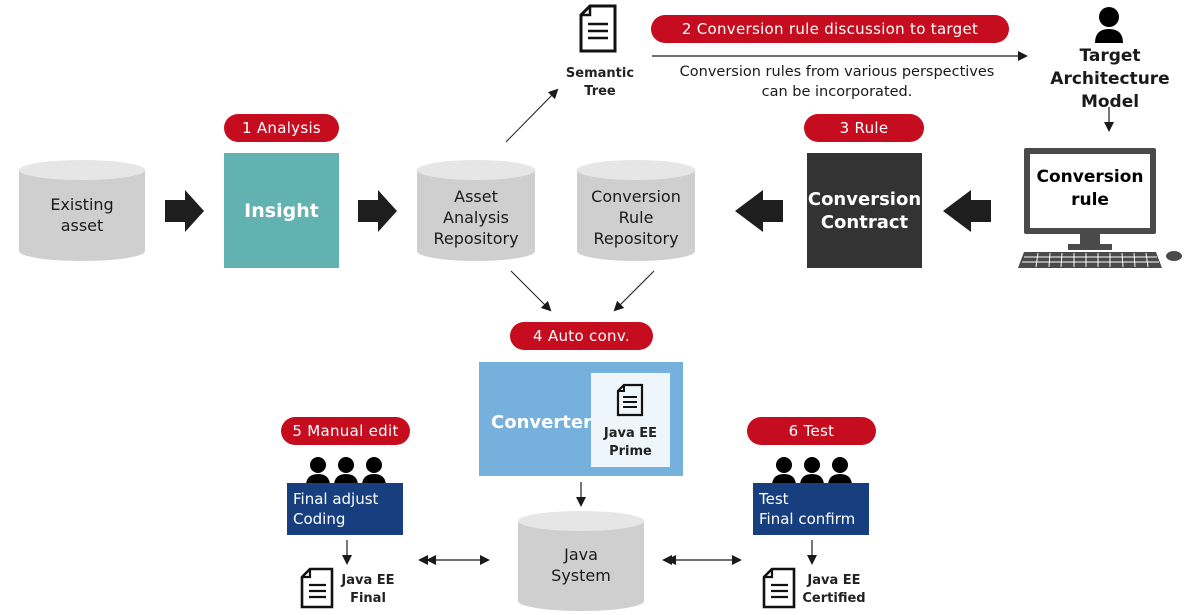 This screenshot has width=1200, height=615. What do you see at coordinates (531, 291) in the screenshot?
I see `arrow-asset-repo-to-converter` at bounding box center [531, 291].